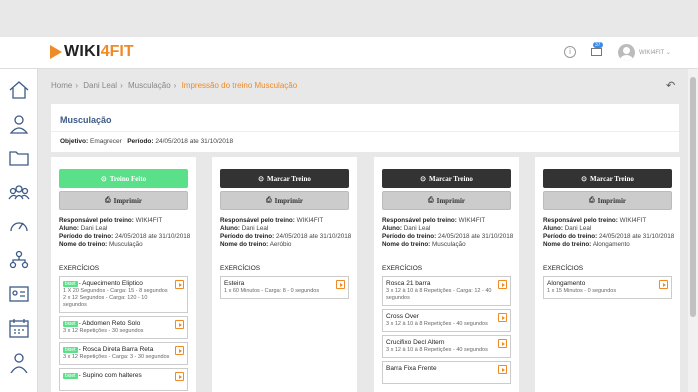 This screenshot has width=698, height=392. I want to click on users-group-icon, so click(19, 192).